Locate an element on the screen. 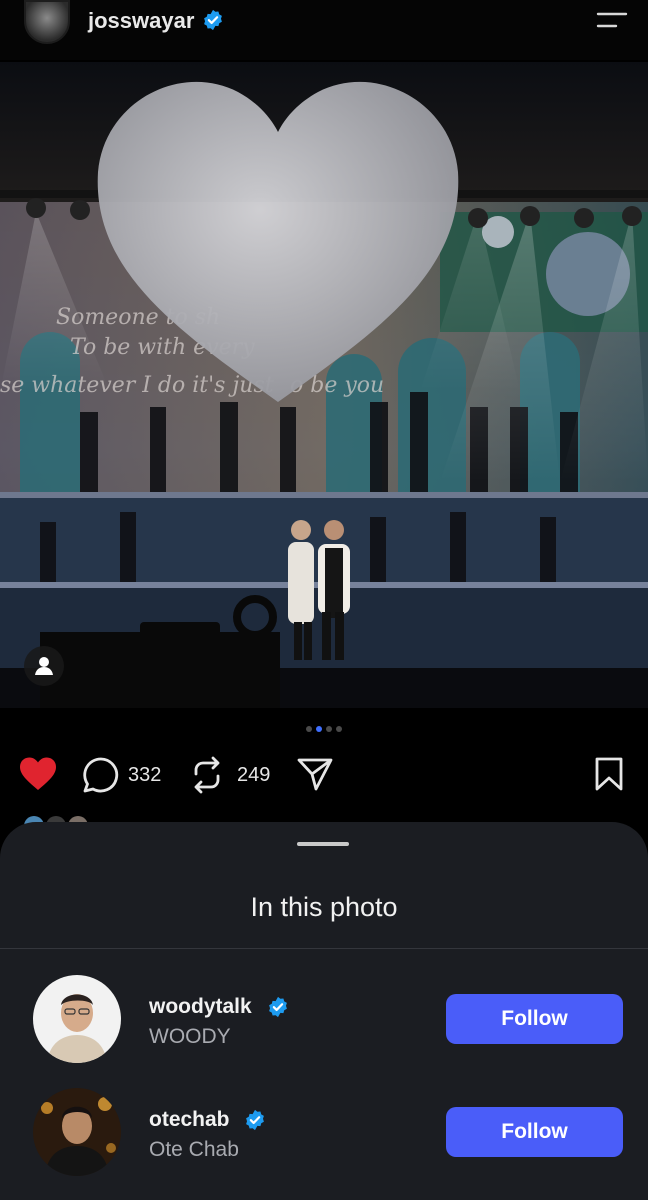 Image resolution: width=648 pixels, height=1200 pixels. otechab-avatar is located at coordinates (77, 1132).